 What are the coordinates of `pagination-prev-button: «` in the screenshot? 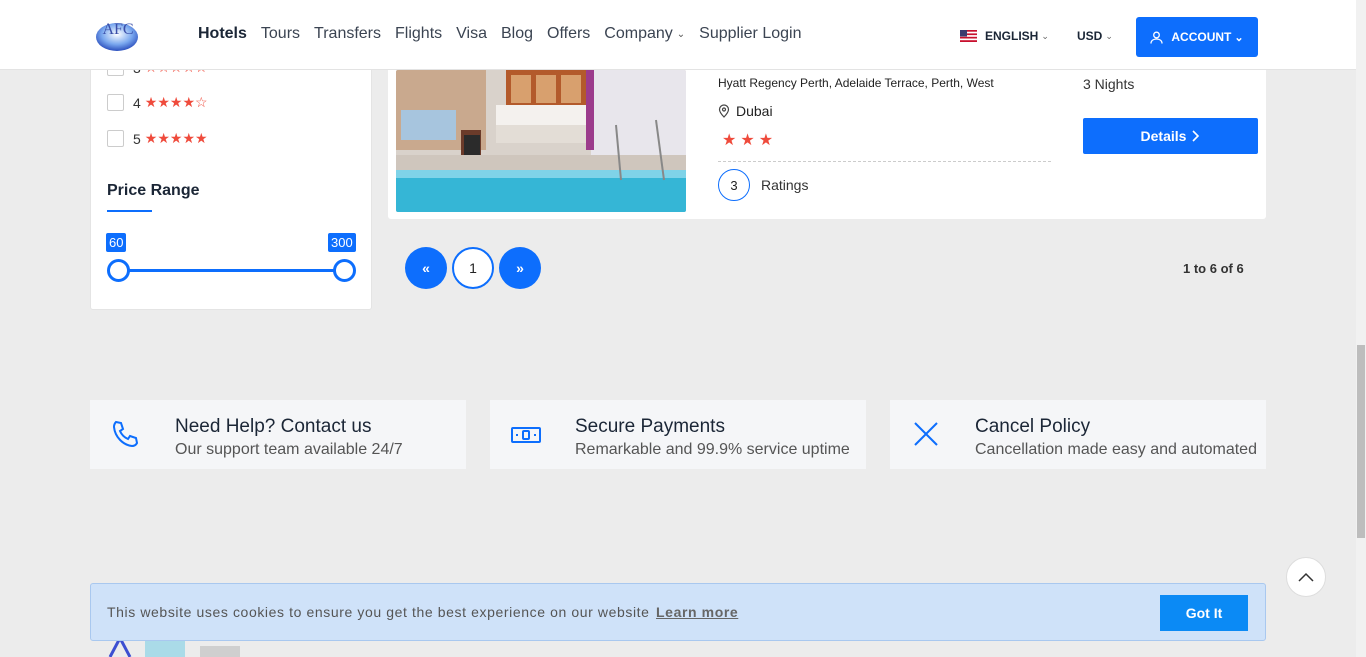 It's located at (426, 268).